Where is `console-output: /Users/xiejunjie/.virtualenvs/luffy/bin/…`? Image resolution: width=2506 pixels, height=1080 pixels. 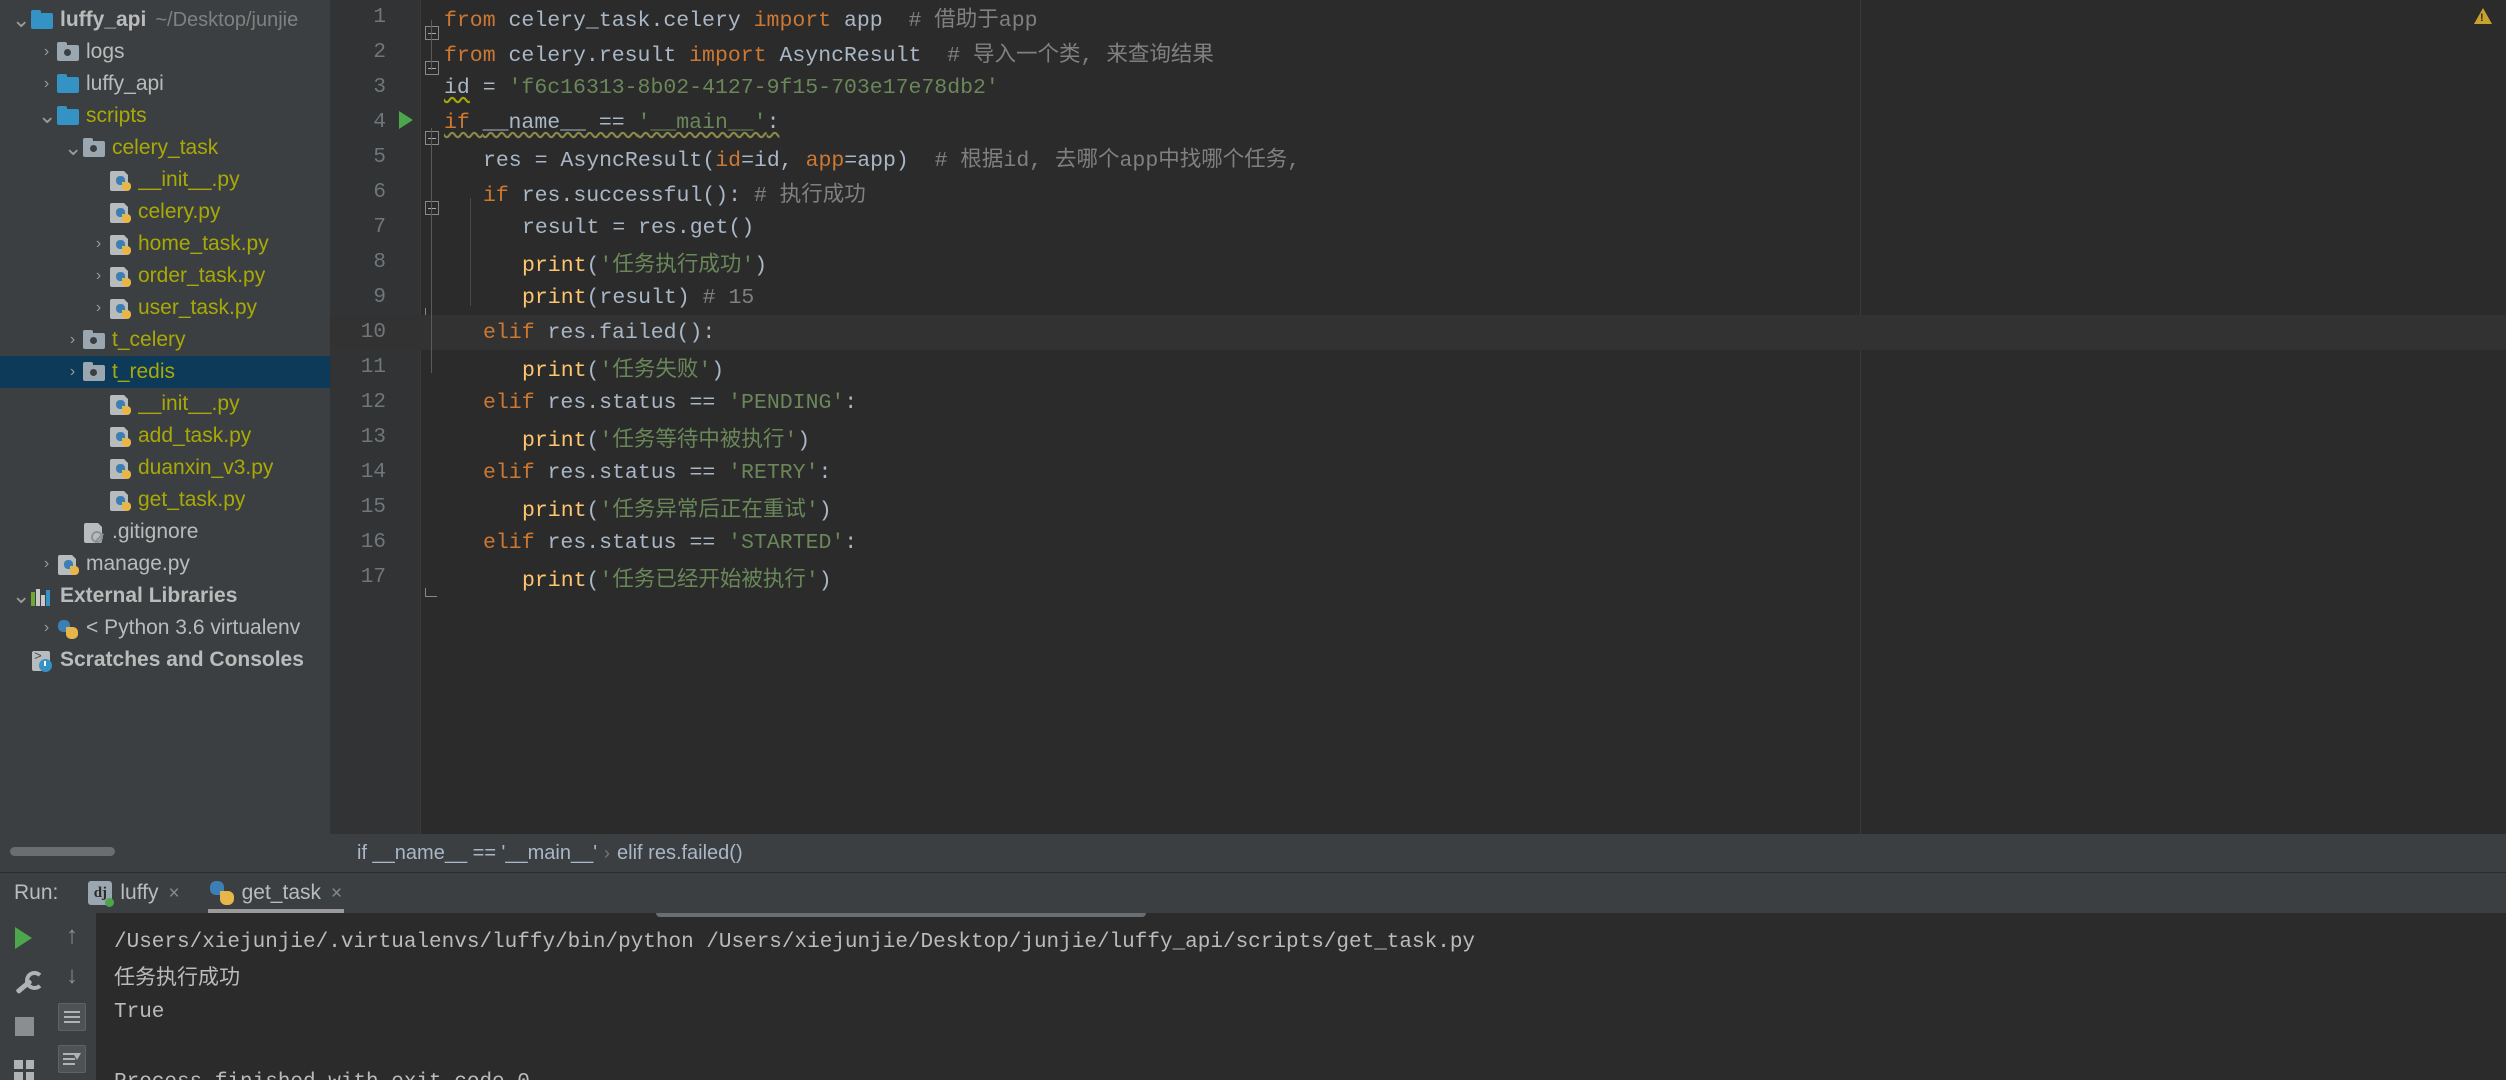
console-output: /Users/xiejunjie/.virtualenvs/luffy/bin/… is located at coordinates (1301, 996).